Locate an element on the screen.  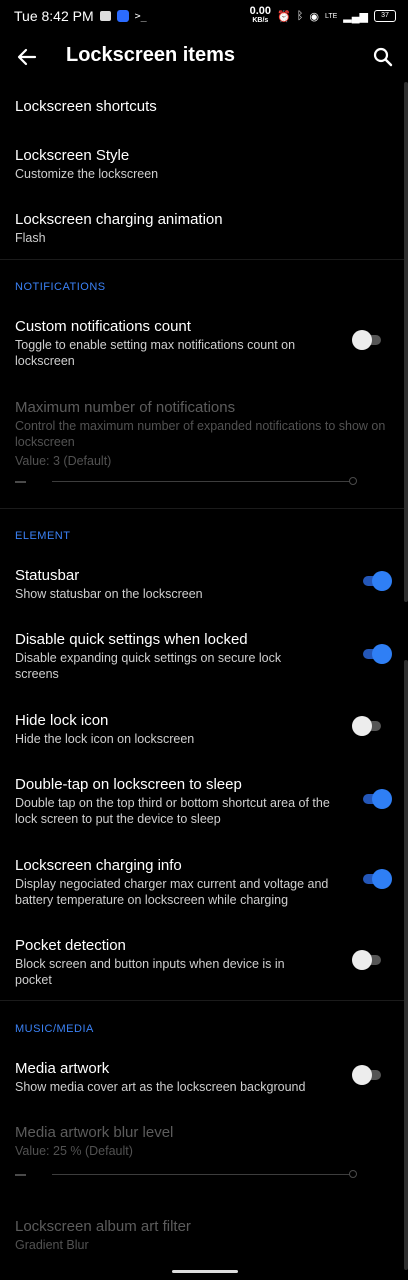
scrollbar is located at coordinates (406, 342).